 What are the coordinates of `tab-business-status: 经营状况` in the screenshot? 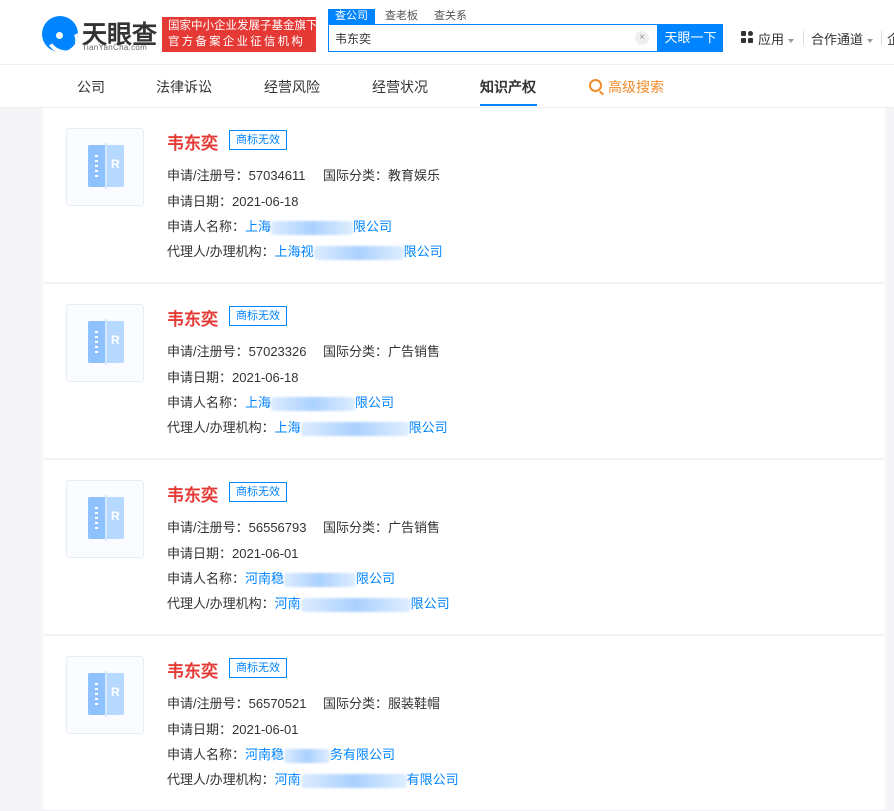 It's located at (400, 87).